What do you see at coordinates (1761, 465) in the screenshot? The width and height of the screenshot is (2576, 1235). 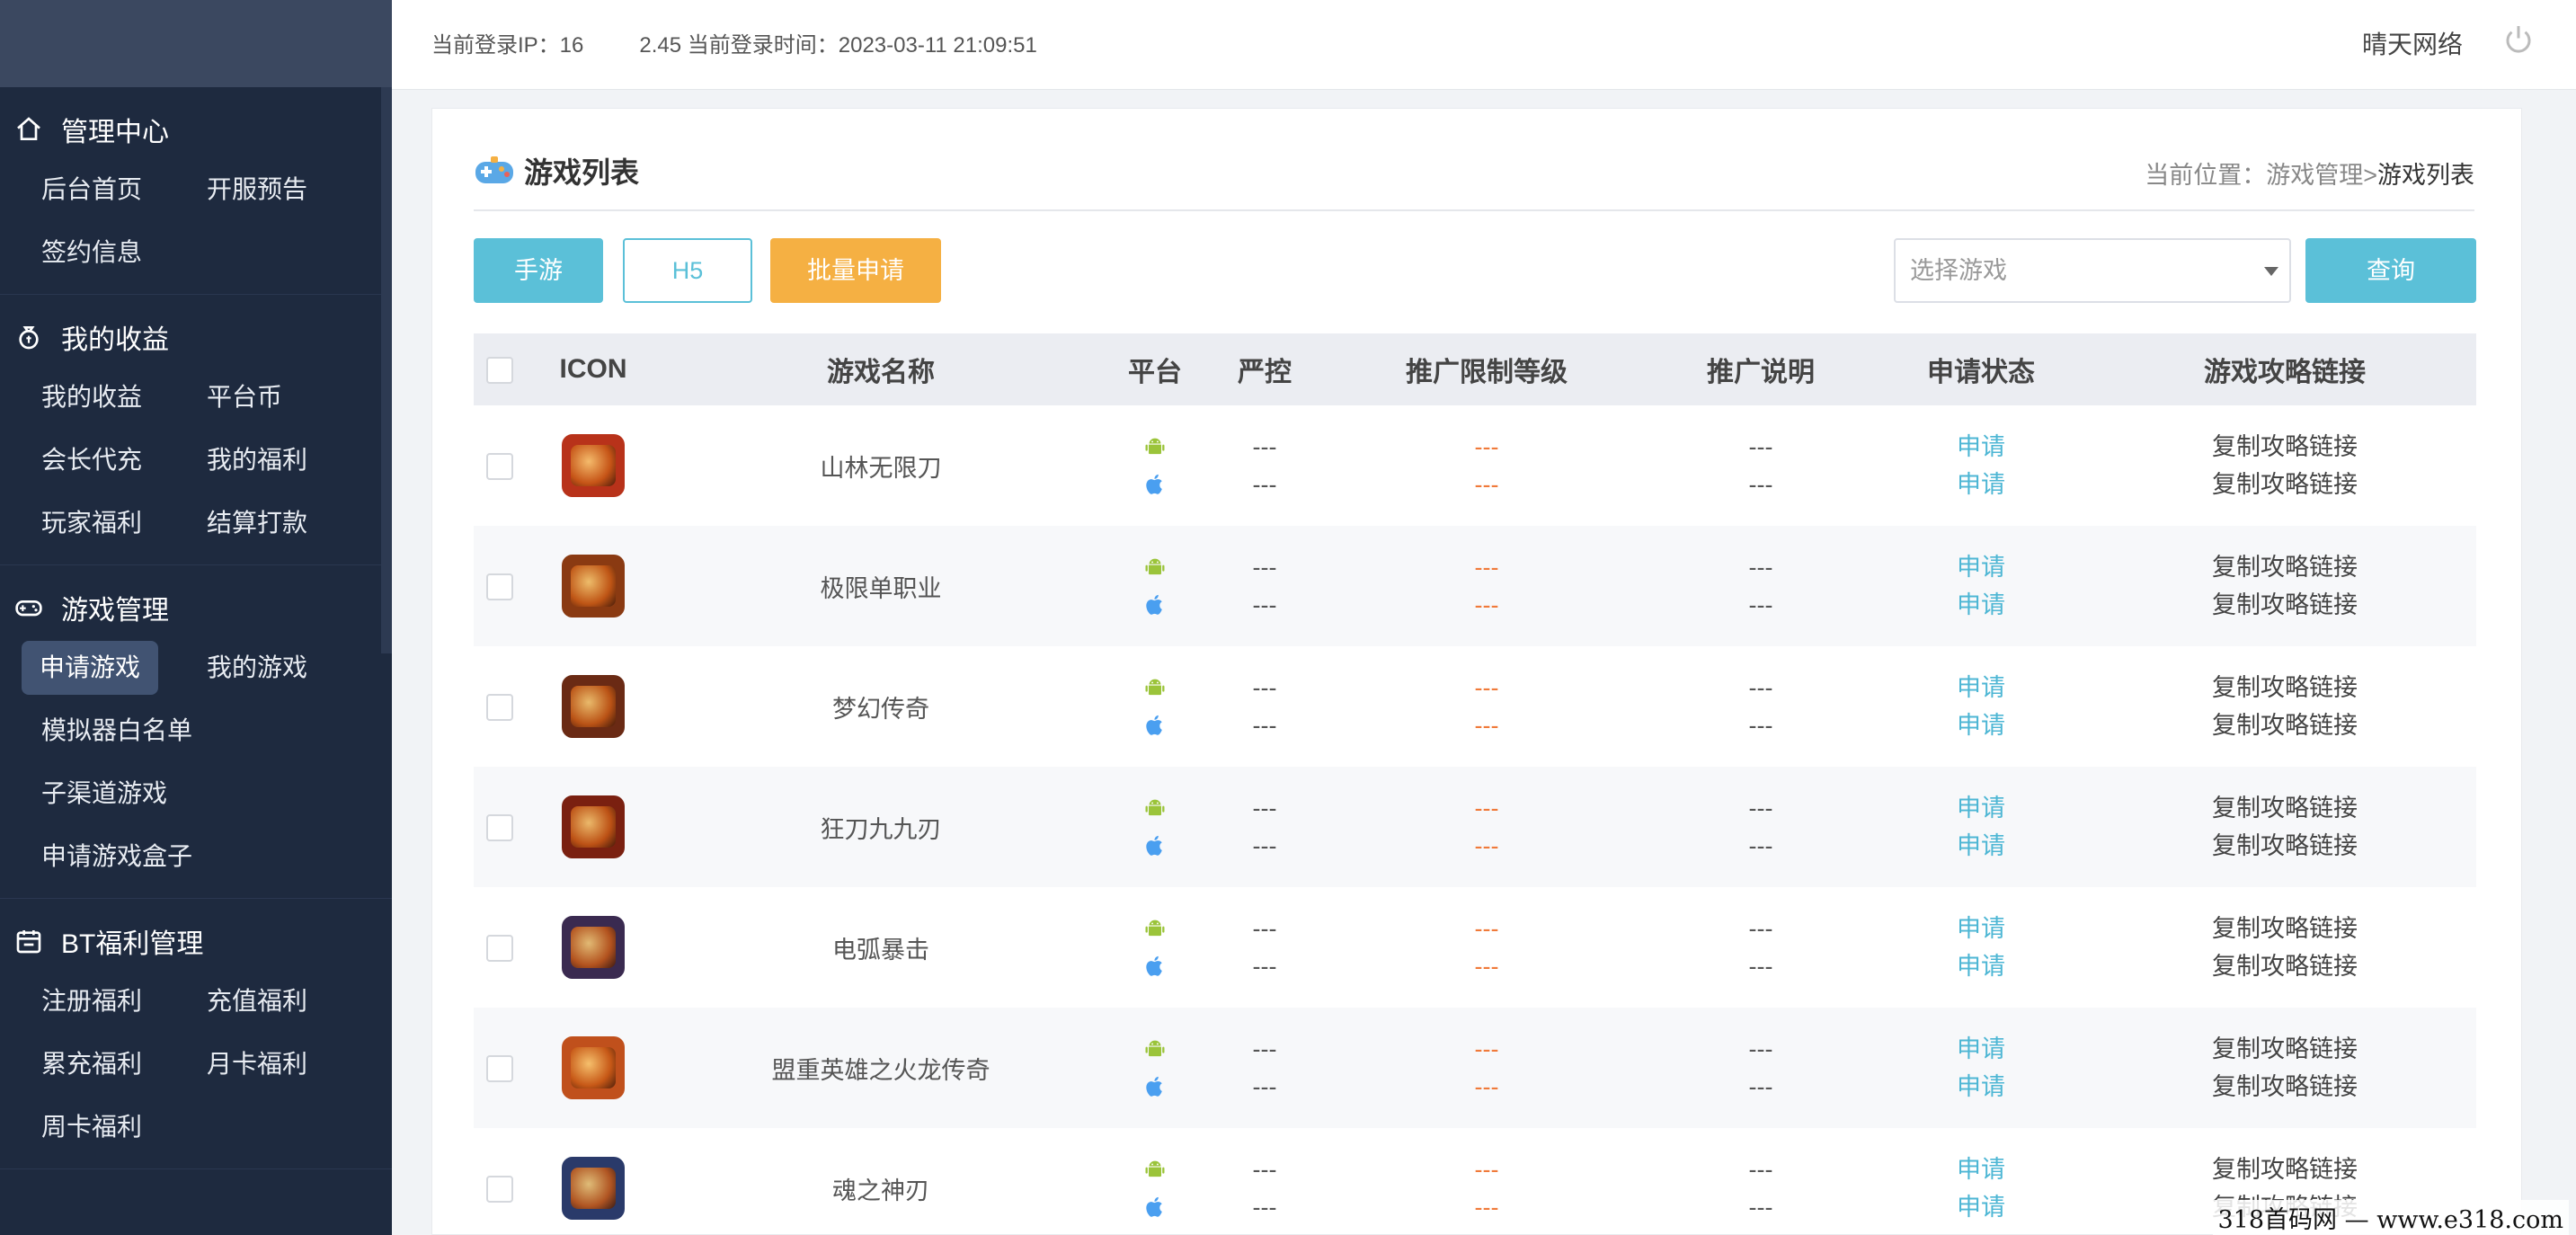 I see `promo-desc-cell: --- ---` at bounding box center [1761, 465].